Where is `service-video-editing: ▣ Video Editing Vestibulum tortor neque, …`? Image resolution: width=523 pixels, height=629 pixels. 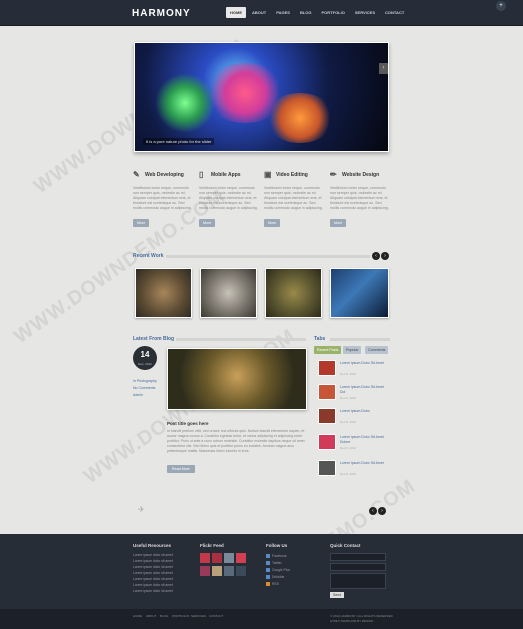
service-video-editing: ▣ Video Editing Vestibulum tortor neque, … is located at coordinates (294, 199).